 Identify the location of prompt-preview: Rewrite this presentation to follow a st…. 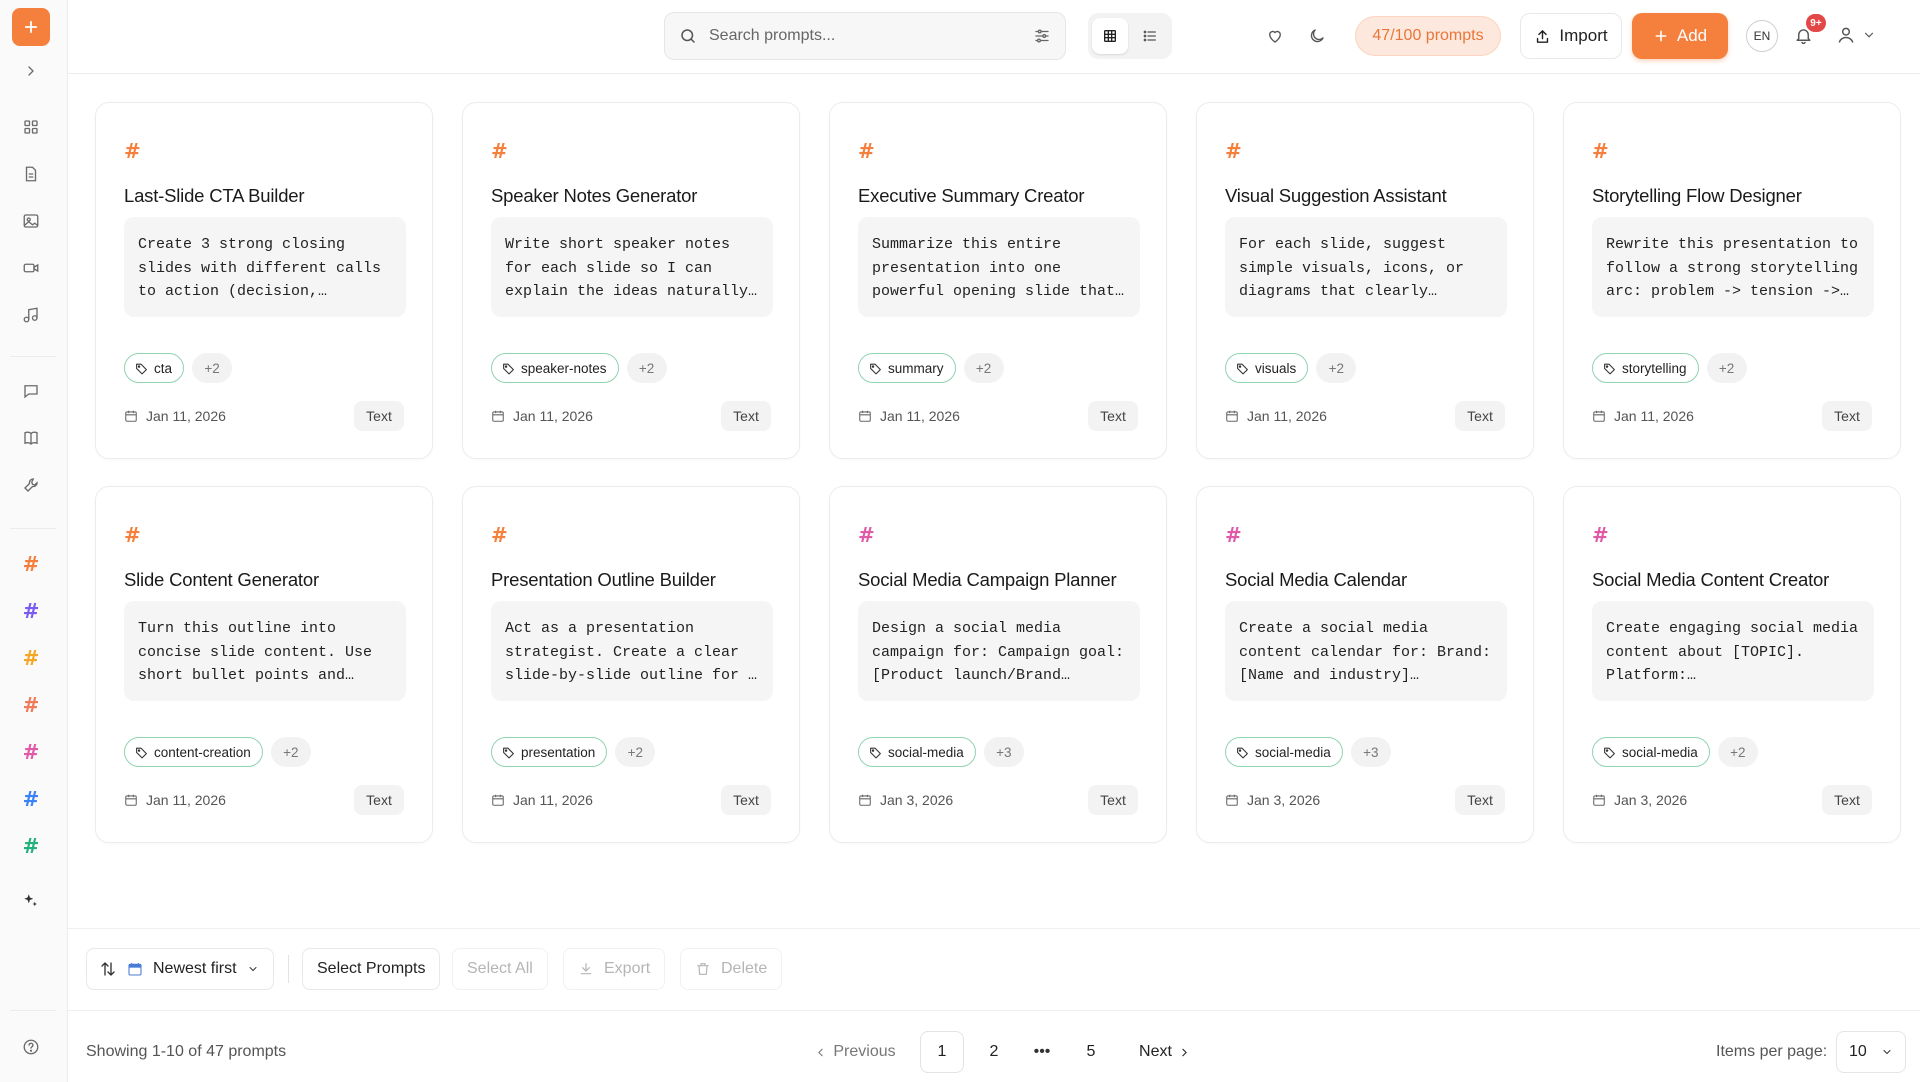
(1733, 267).